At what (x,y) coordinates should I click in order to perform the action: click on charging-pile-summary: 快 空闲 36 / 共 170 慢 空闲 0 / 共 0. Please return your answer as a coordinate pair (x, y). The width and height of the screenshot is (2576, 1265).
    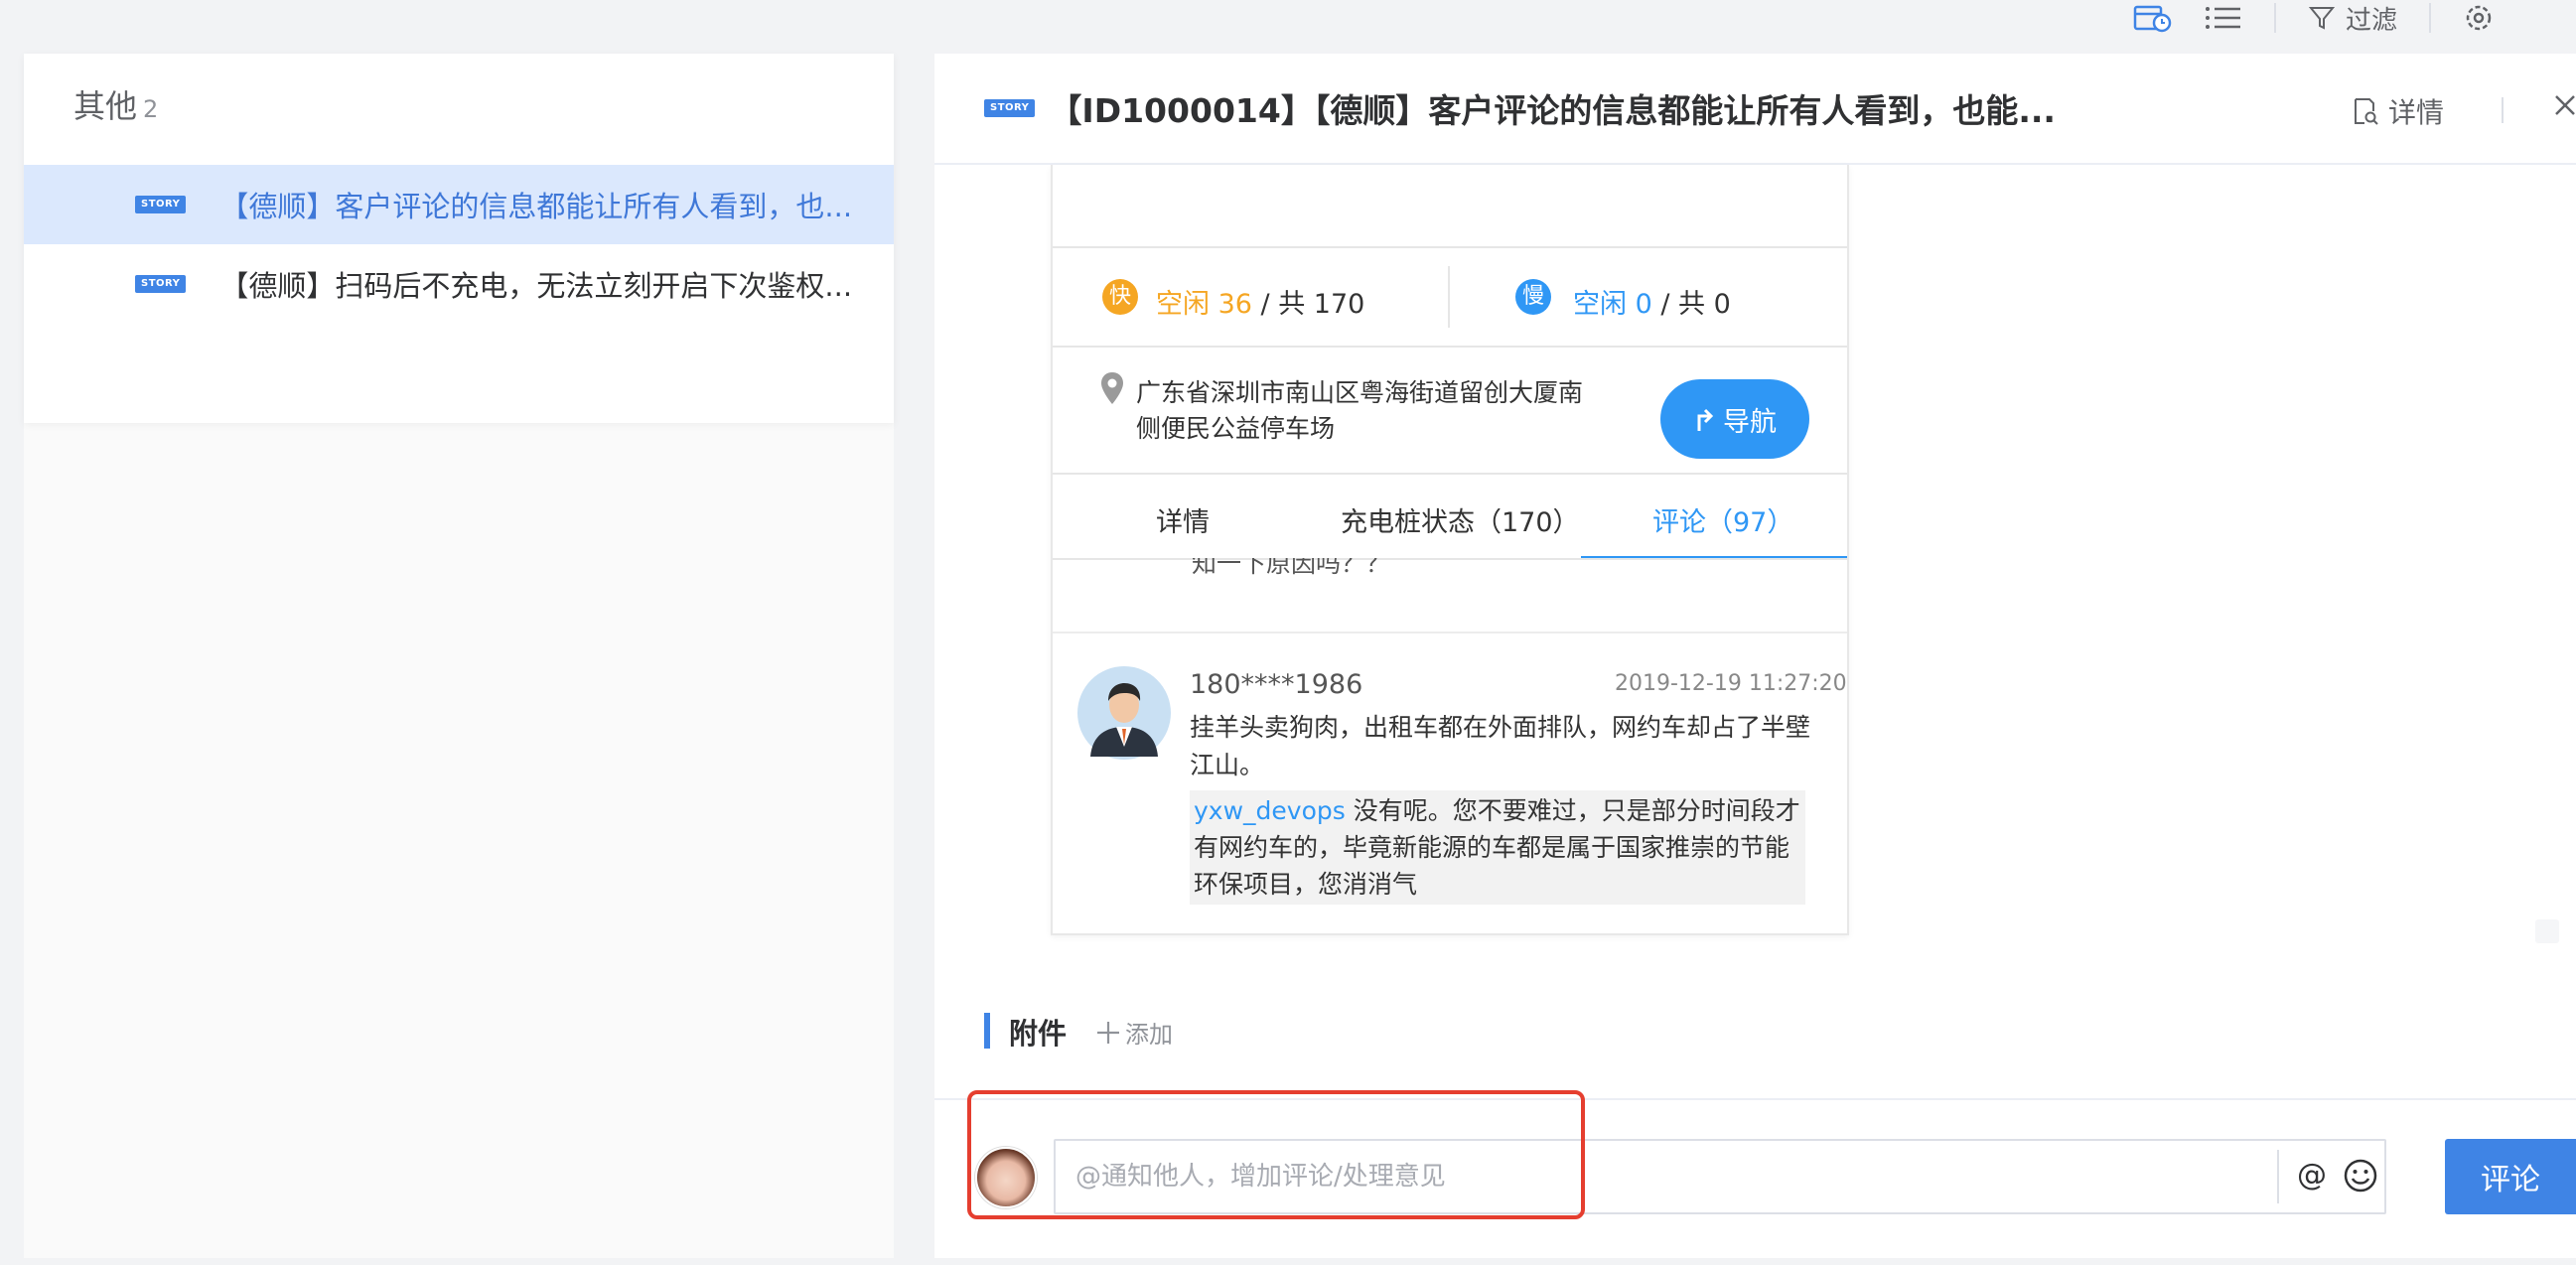
    Looking at the image, I should click on (1450, 297).